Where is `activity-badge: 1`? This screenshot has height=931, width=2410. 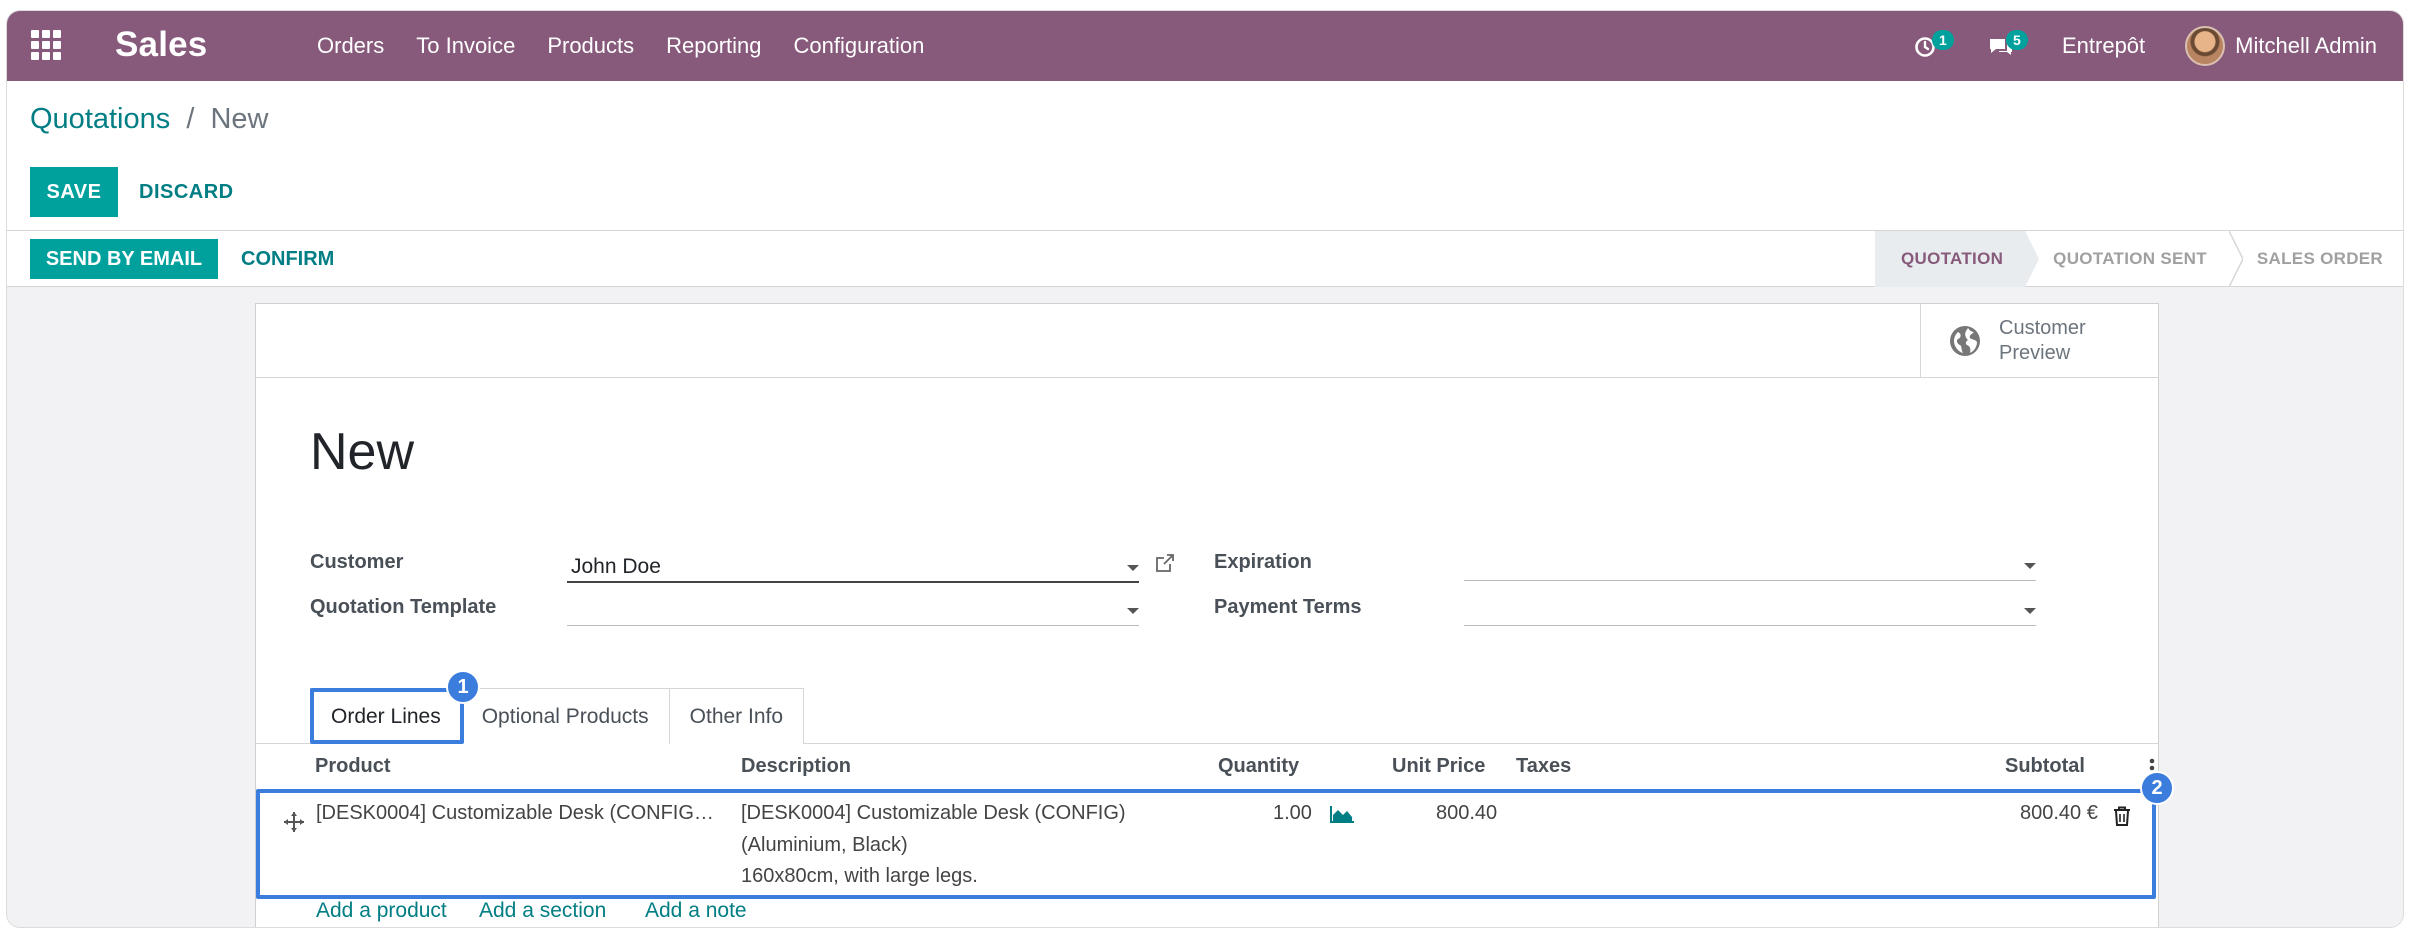 activity-badge: 1 is located at coordinates (1942, 40).